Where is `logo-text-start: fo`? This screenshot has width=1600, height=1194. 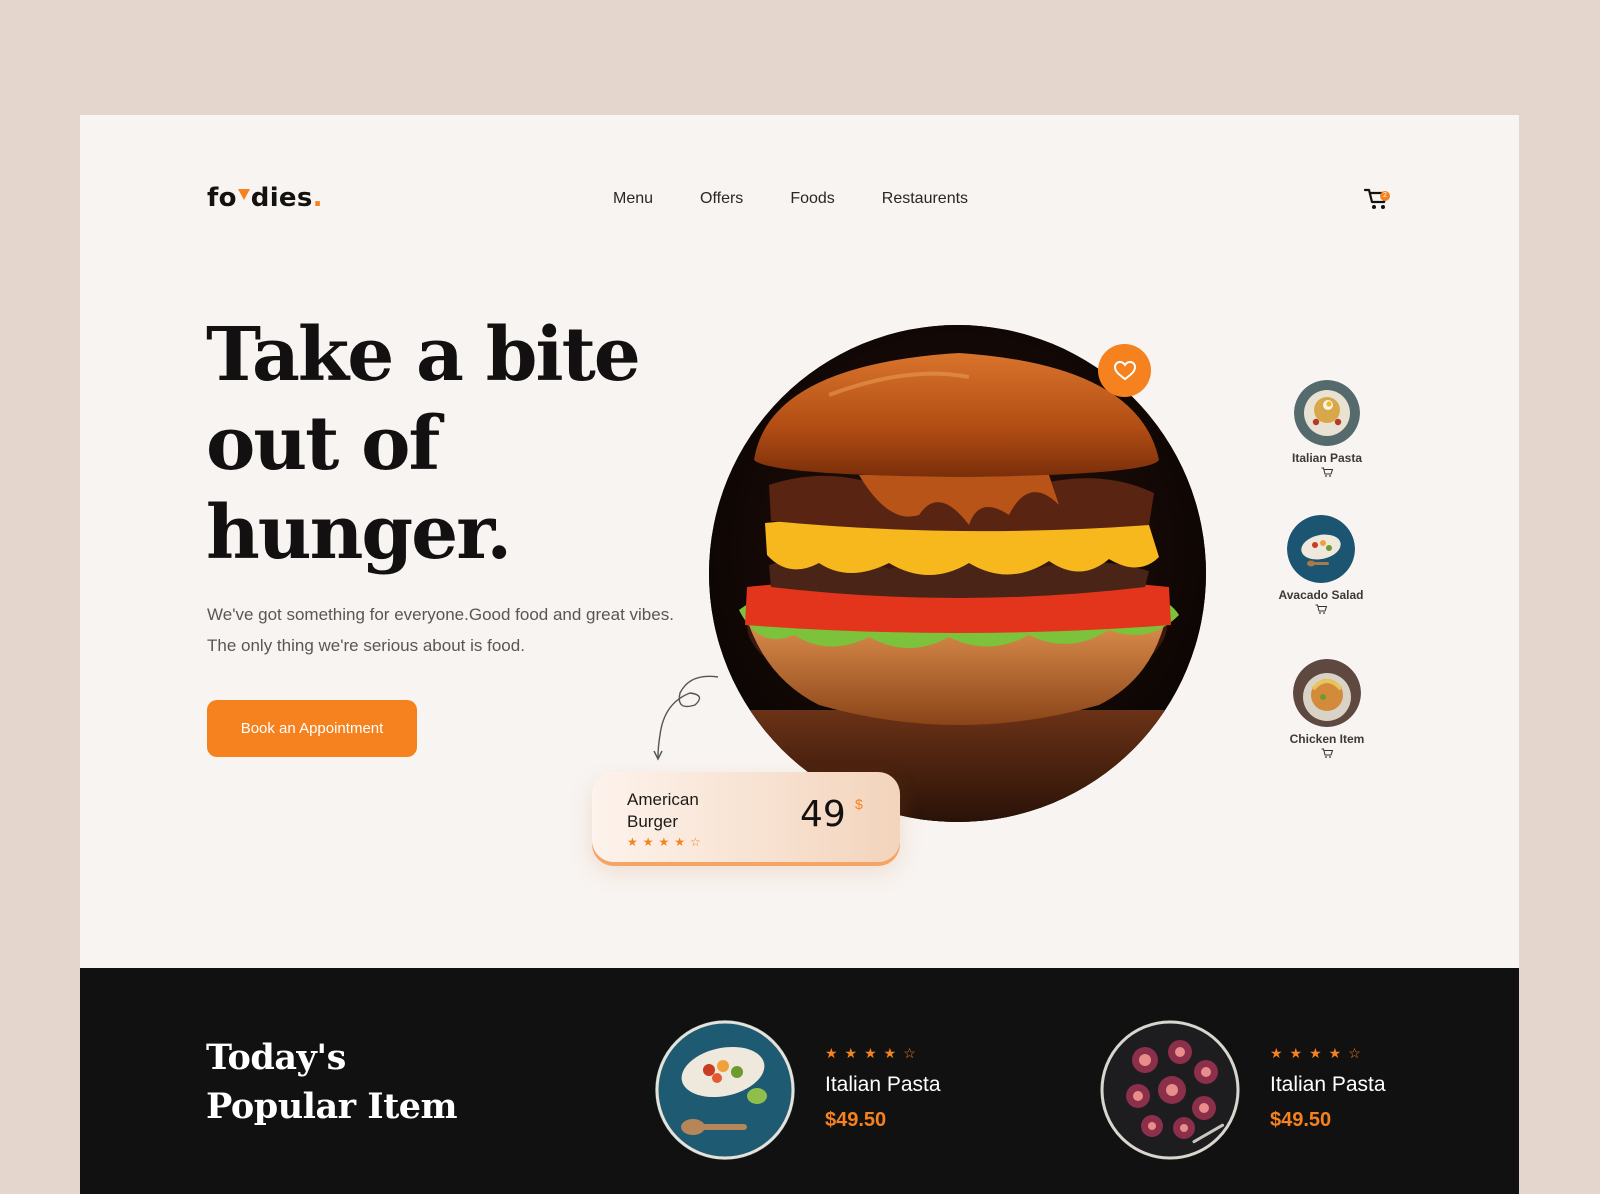
logo-text-start: fo is located at coordinates (222, 198).